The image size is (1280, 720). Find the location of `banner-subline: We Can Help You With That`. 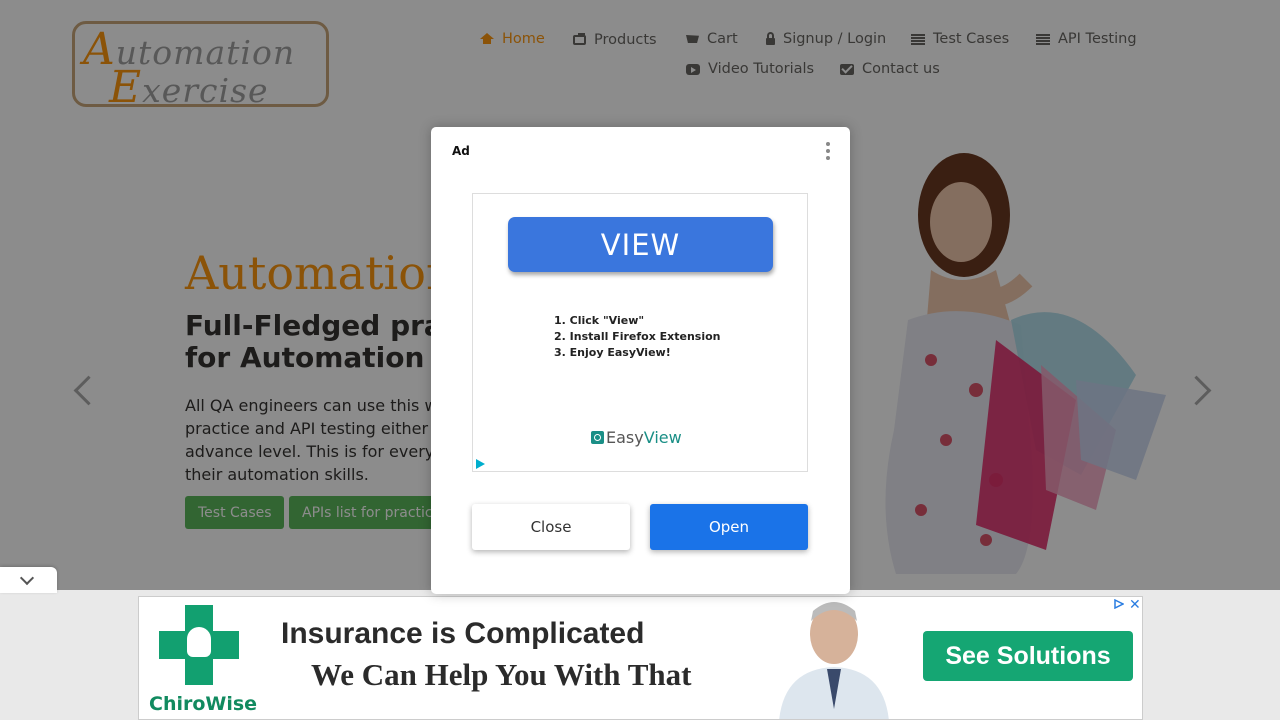

banner-subline: We Can Help You With That is located at coordinates (501, 674).